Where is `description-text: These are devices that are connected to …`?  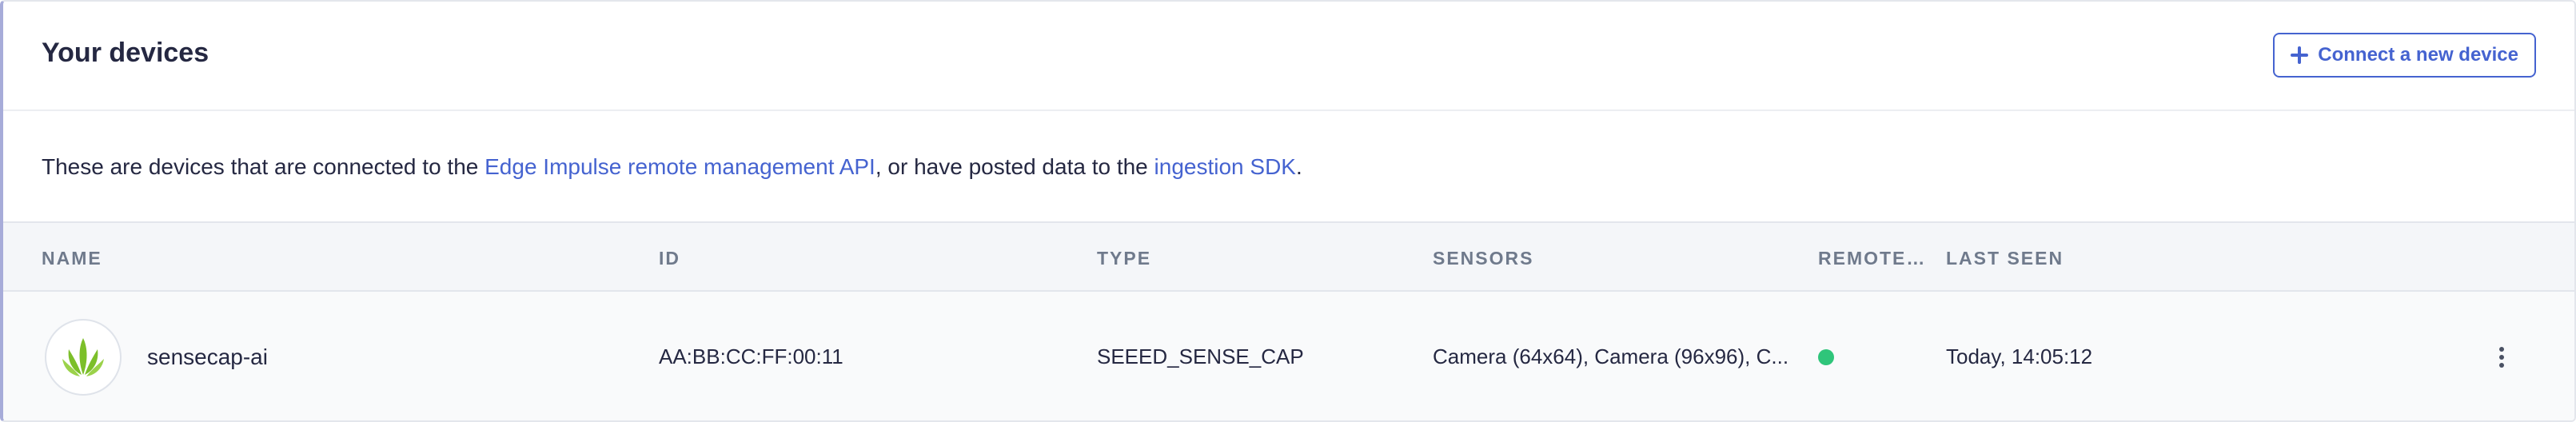
description-text: These are devices that are connected to … is located at coordinates (672, 167).